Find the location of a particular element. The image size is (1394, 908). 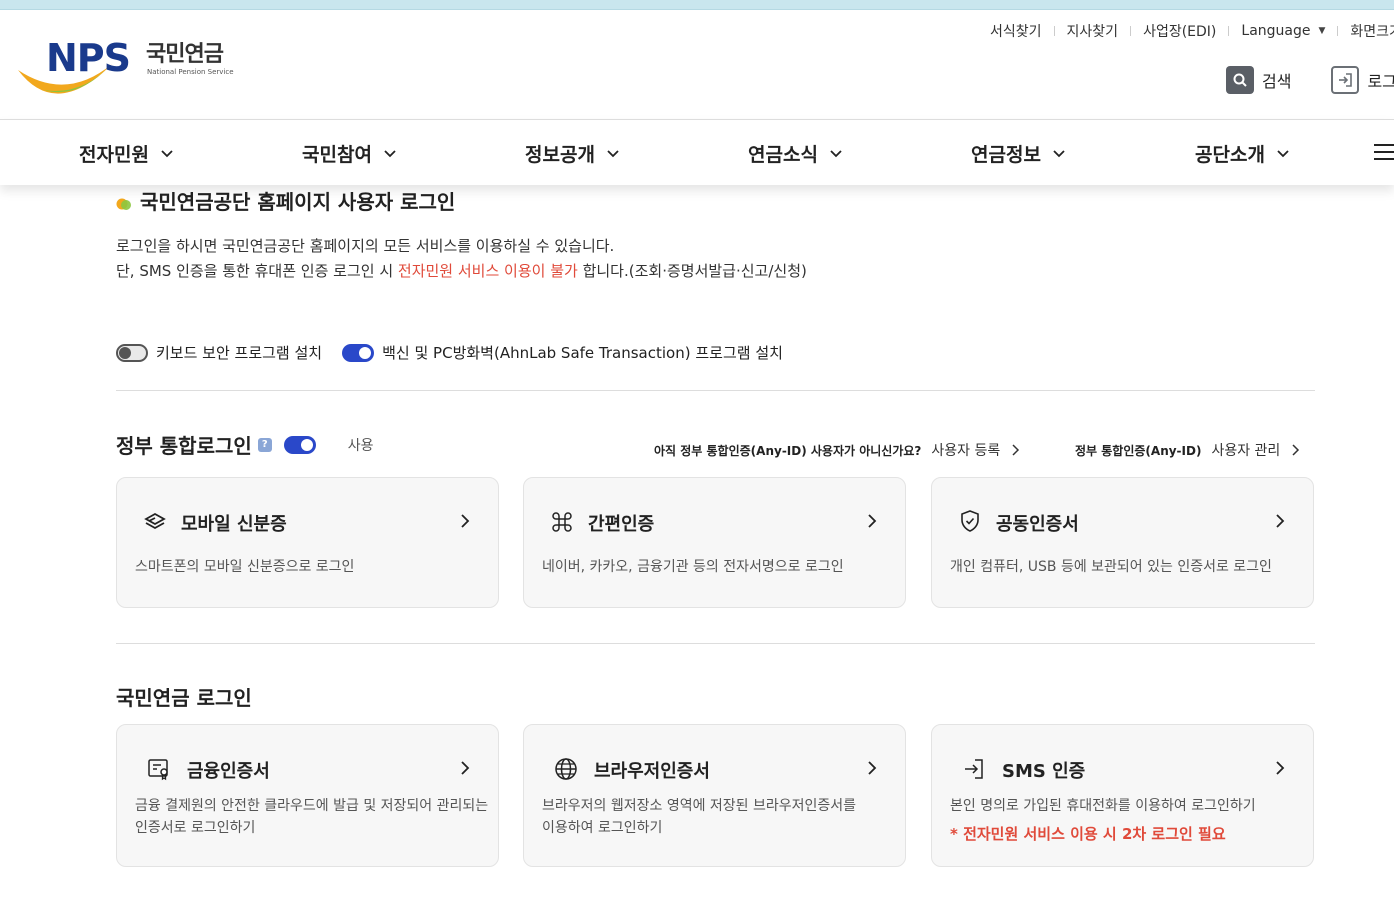

layers-icon is located at coordinates (155, 521).